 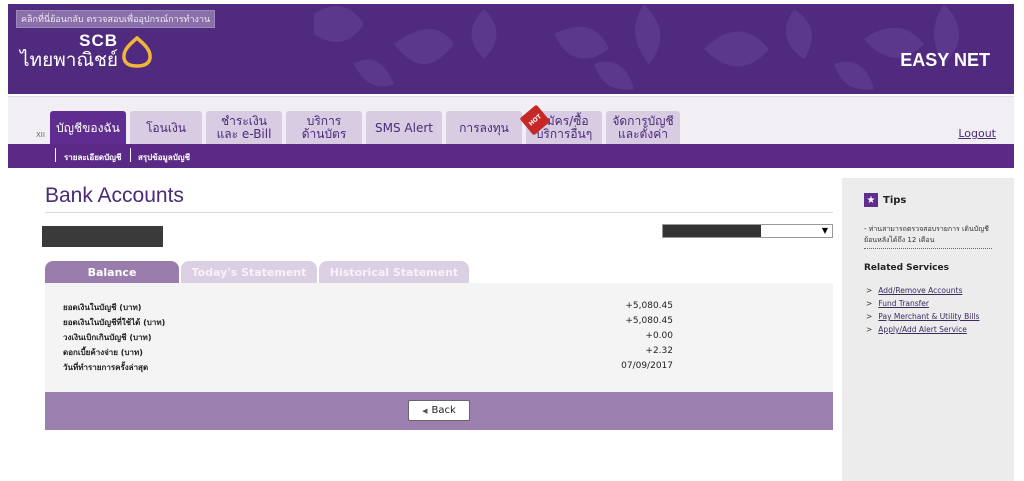 I want to click on back-label: Back, so click(x=443, y=410).